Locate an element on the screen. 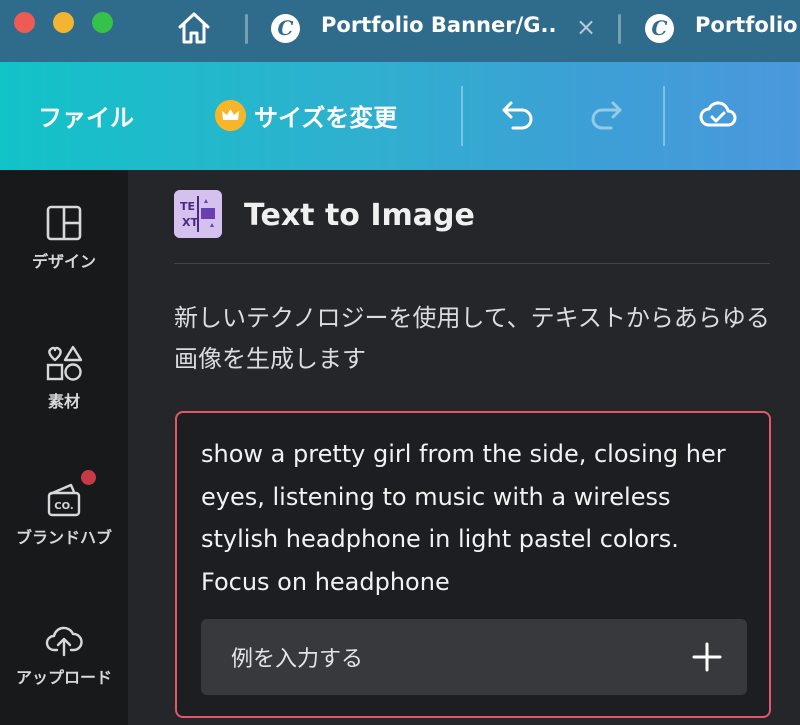  sidebar-item-brand-hub: CO. ブランドハブ is located at coordinates (64, 514).